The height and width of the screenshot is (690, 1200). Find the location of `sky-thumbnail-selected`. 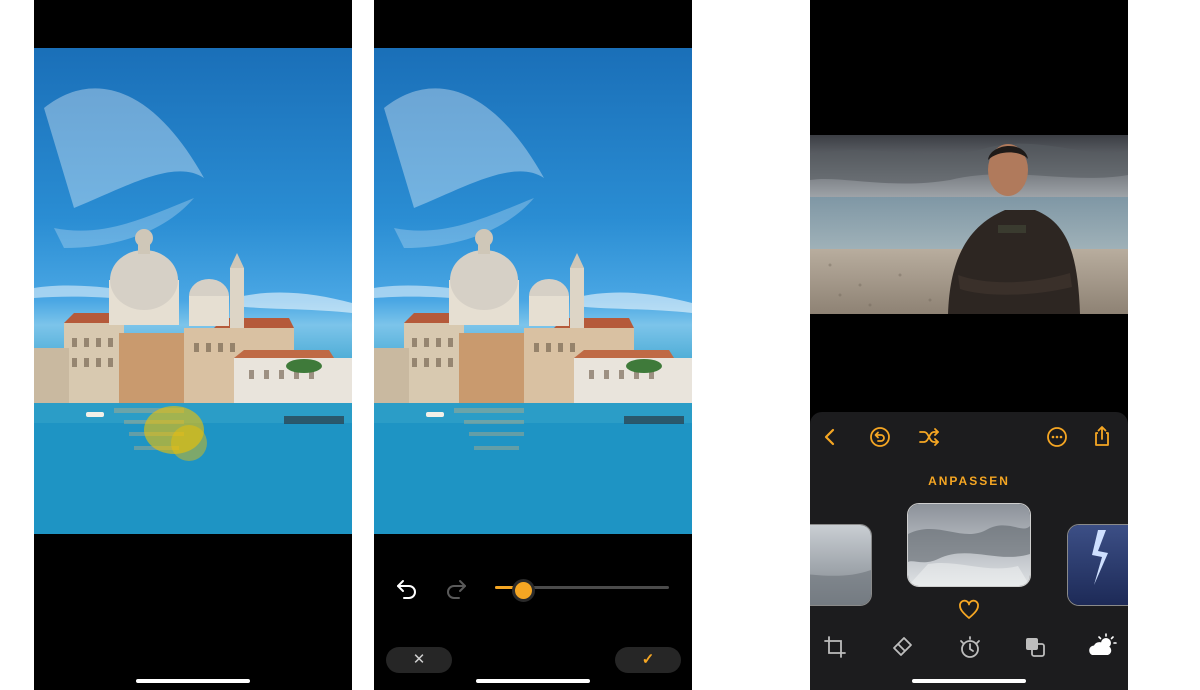

sky-thumbnail-selected is located at coordinates (969, 545).